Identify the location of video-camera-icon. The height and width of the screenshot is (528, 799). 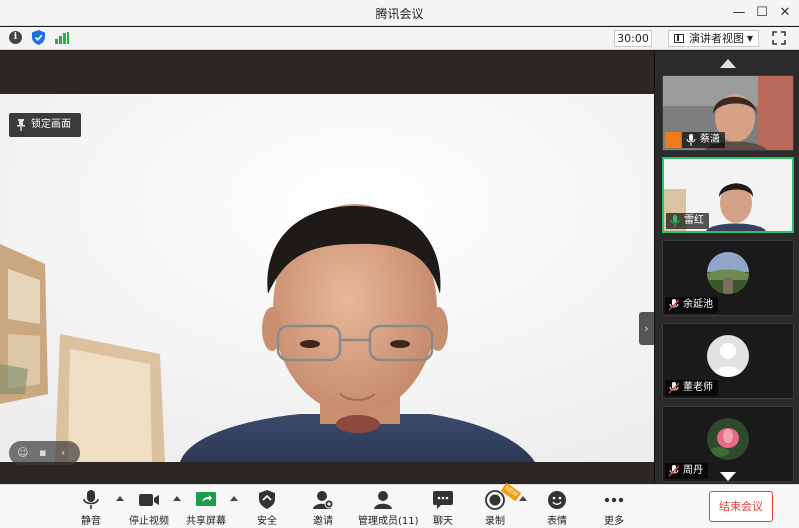
(149, 500).